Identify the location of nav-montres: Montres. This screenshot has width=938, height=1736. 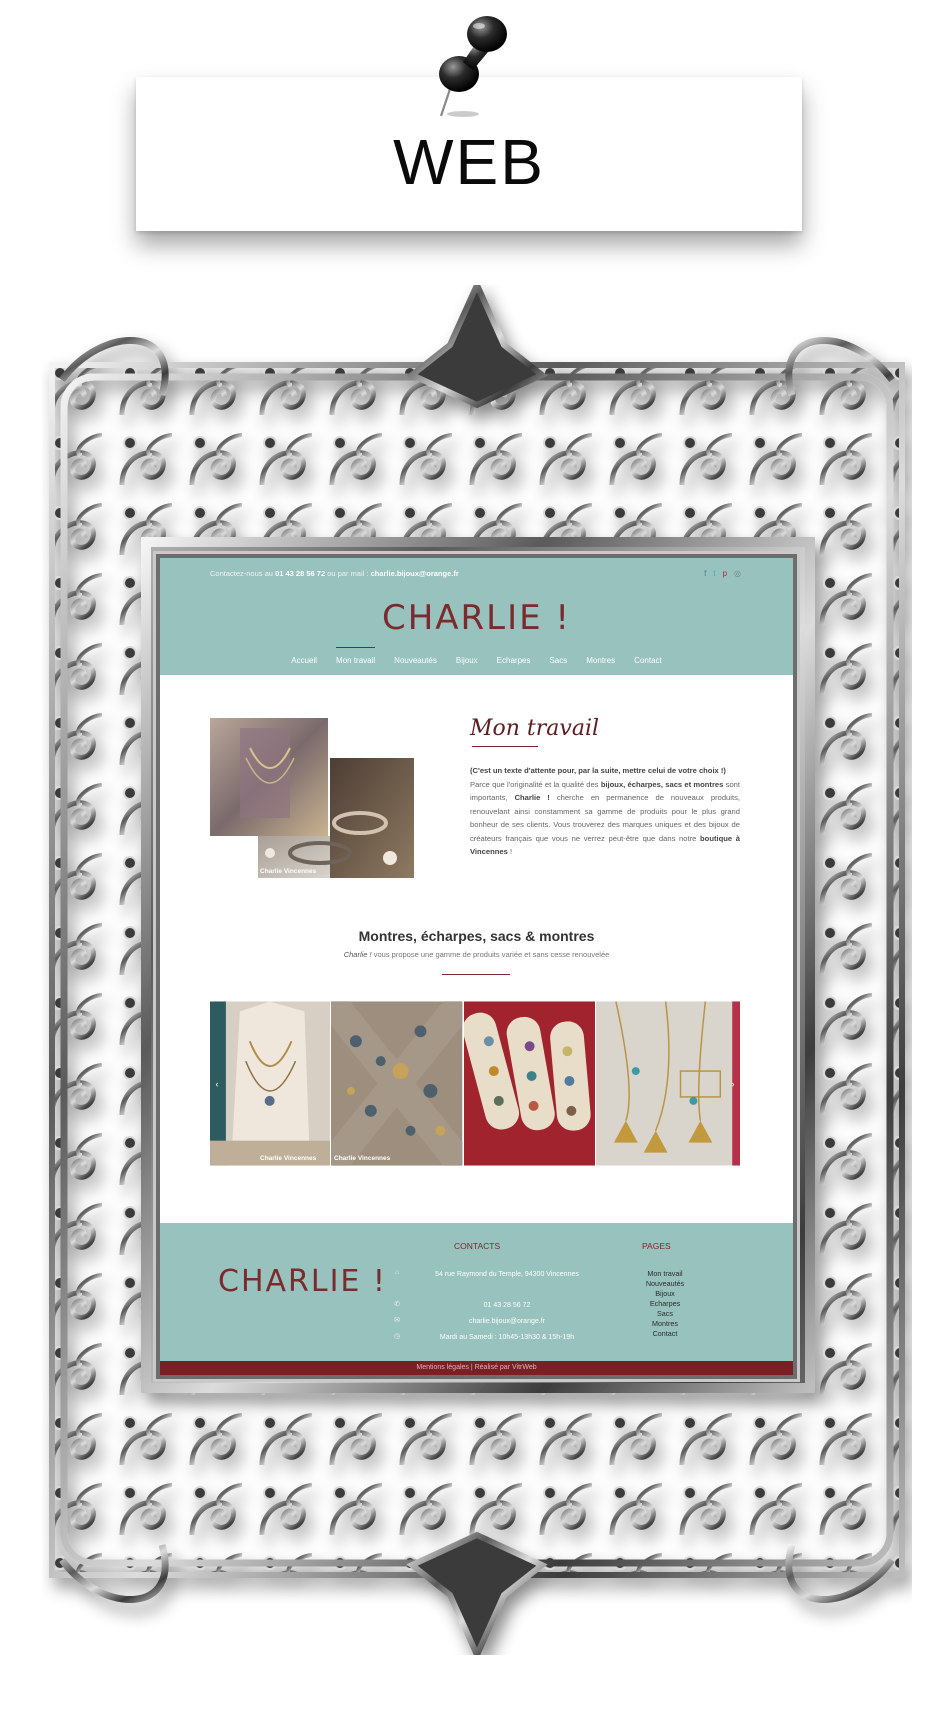
(600, 659).